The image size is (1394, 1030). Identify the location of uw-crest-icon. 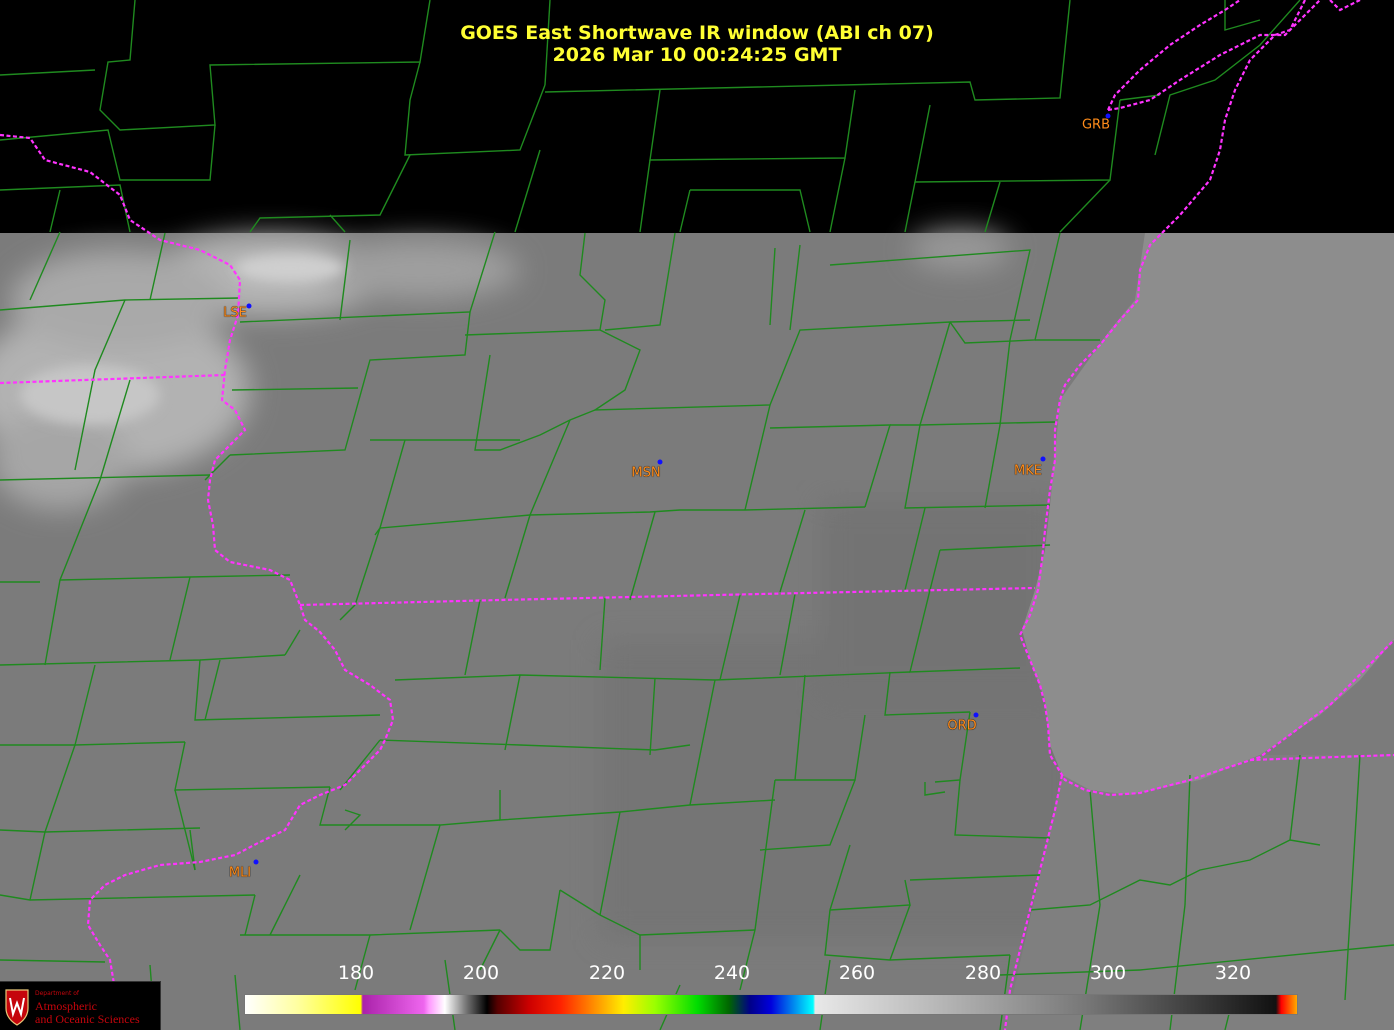
(17, 1007).